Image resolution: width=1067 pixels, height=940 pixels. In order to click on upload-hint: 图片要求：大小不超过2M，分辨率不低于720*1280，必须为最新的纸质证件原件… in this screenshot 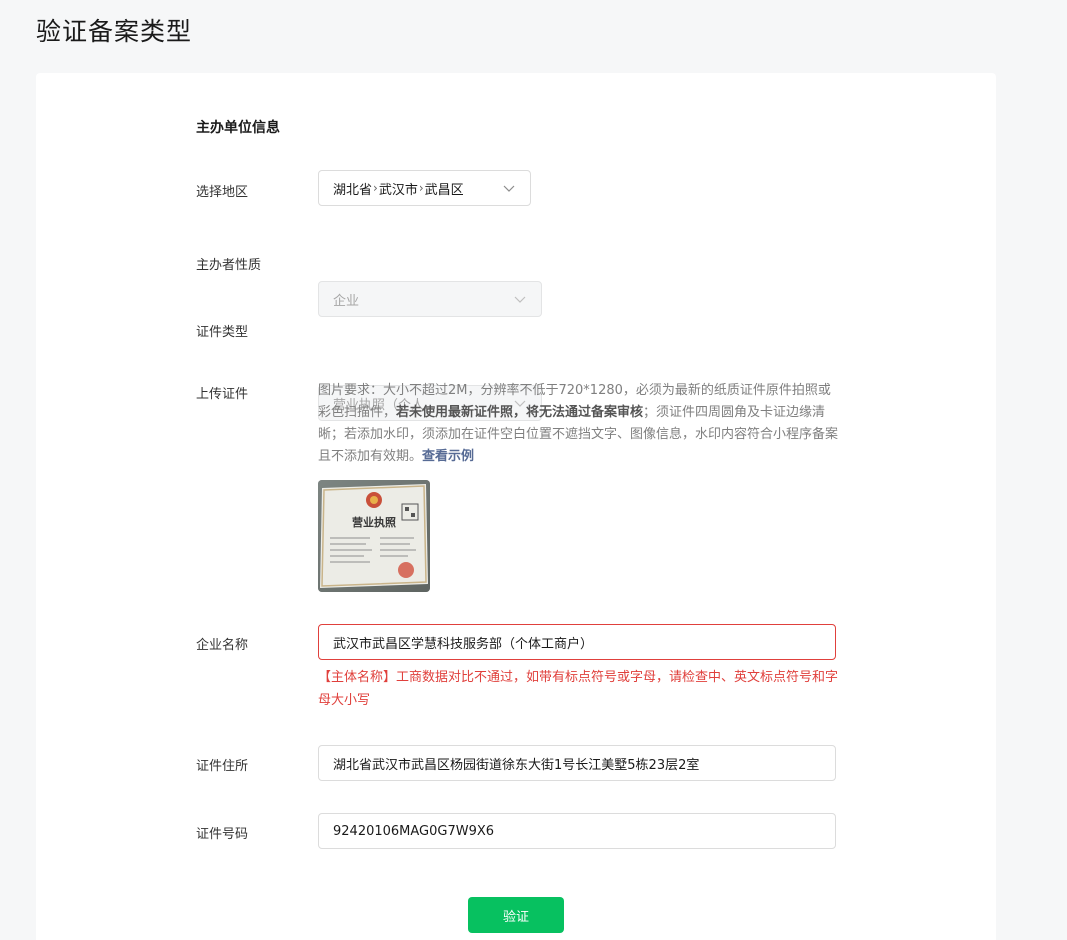, I will do `click(578, 424)`.